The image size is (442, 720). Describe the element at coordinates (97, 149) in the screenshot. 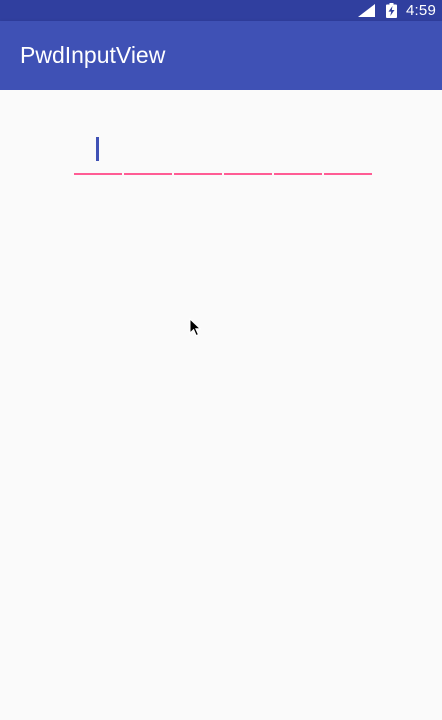

I see `text-caret` at that location.